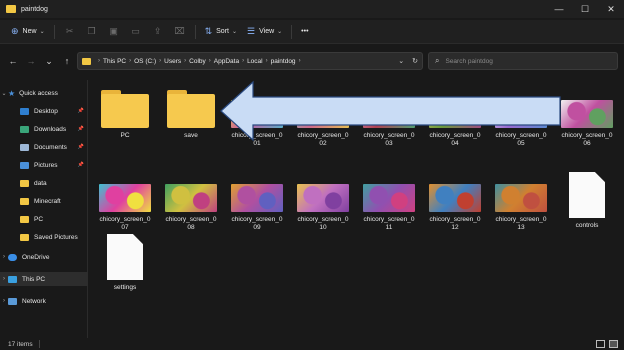  I want to click on file-item: chicory_screen_0 06, so click(587, 117).